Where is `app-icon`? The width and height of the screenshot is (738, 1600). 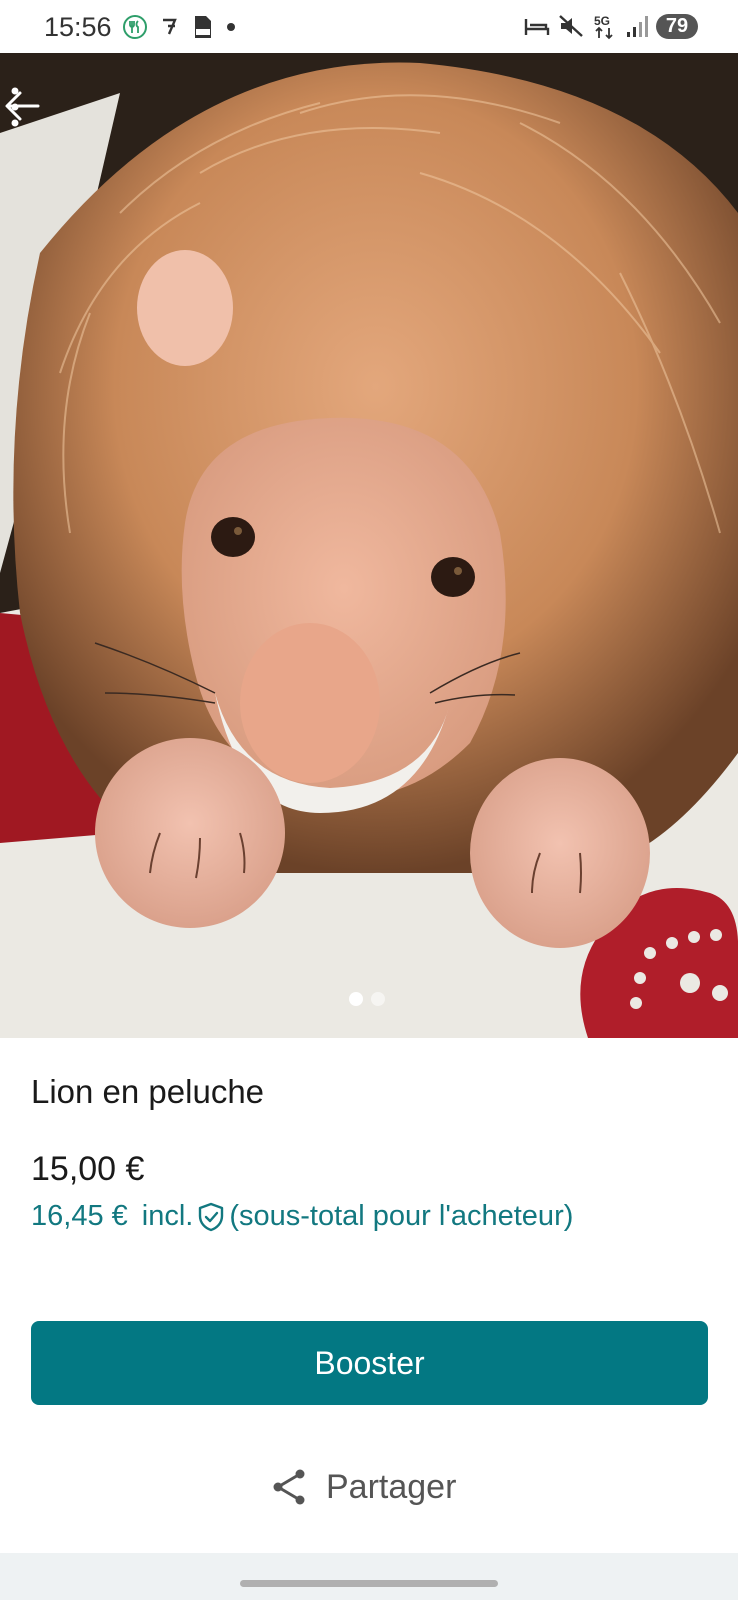 app-icon is located at coordinates (170, 26).